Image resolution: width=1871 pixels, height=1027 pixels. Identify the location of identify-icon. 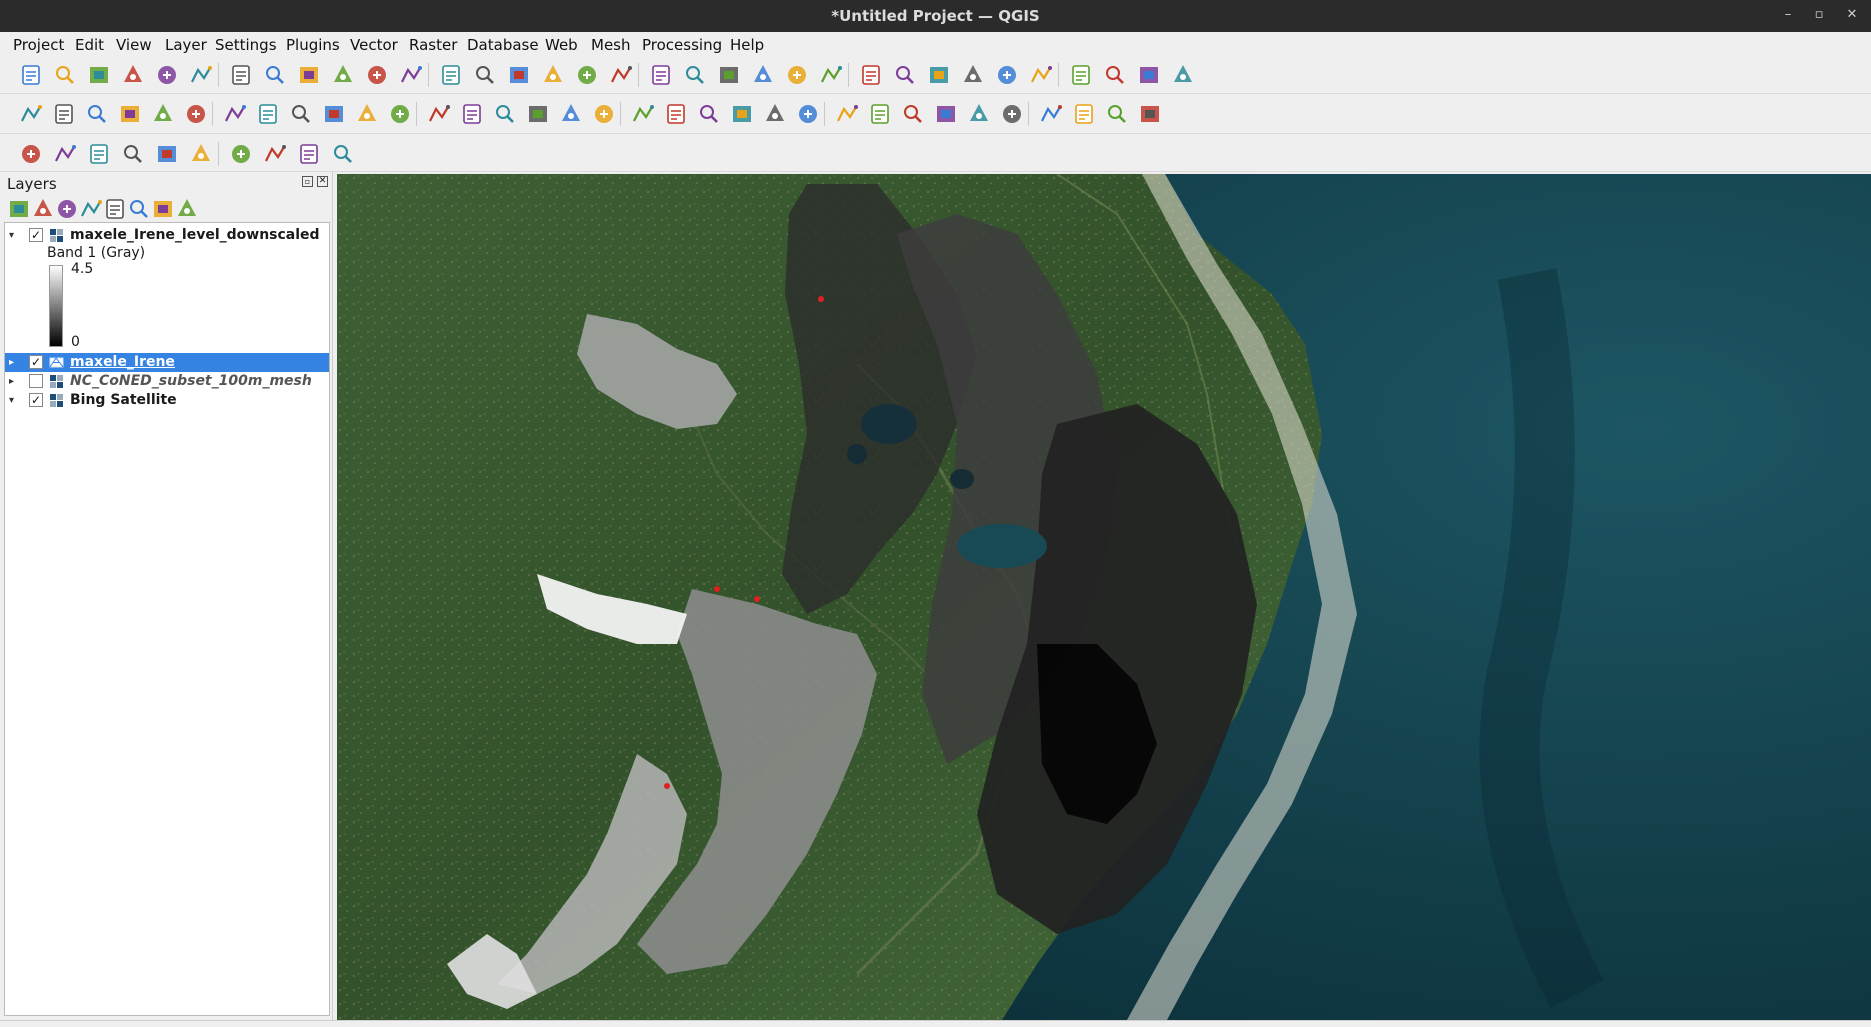
(939, 75).